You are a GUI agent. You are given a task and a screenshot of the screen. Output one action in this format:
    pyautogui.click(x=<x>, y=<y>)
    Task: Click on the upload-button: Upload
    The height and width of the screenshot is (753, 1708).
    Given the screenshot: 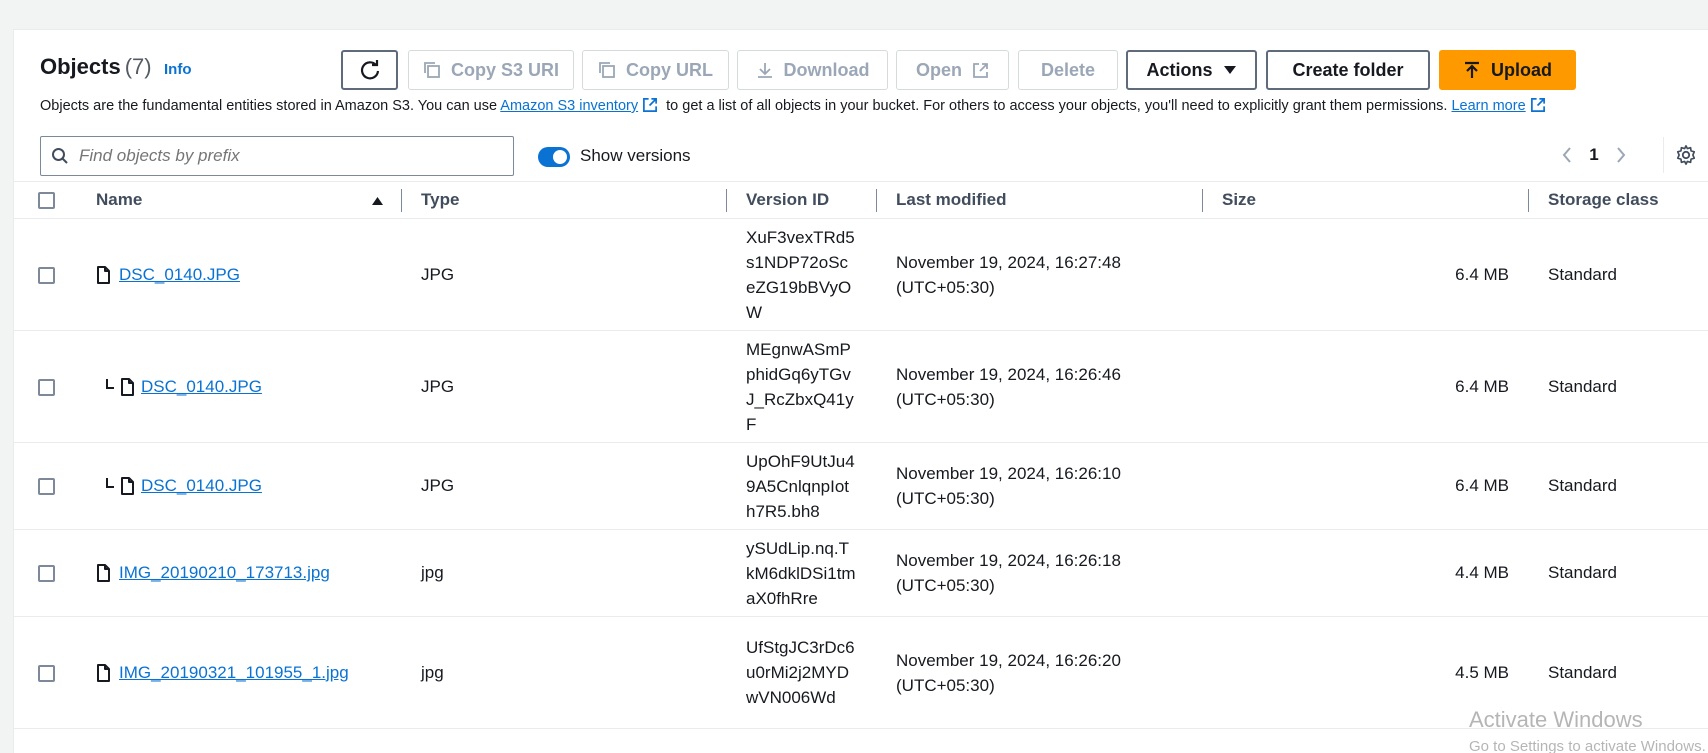 What is the action you would take?
    pyautogui.click(x=1507, y=70)
    